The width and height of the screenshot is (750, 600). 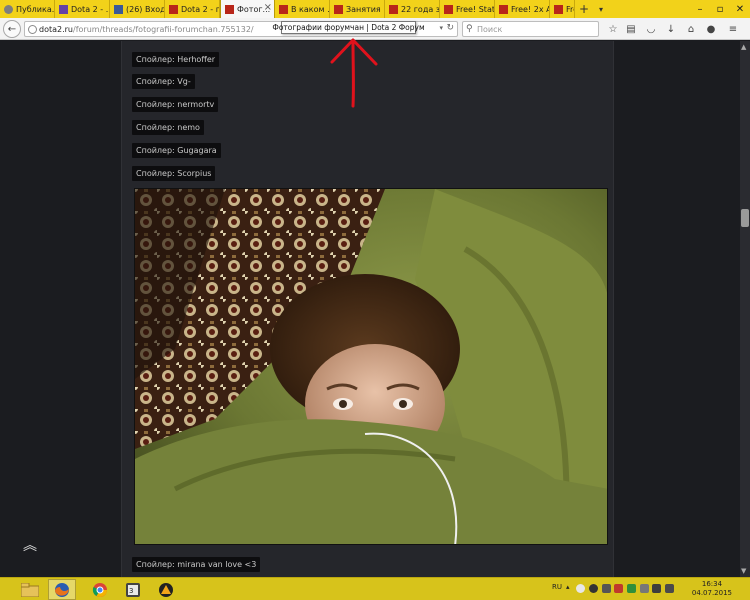 I want to click on chrome-icon, so click(x=99, y=589).